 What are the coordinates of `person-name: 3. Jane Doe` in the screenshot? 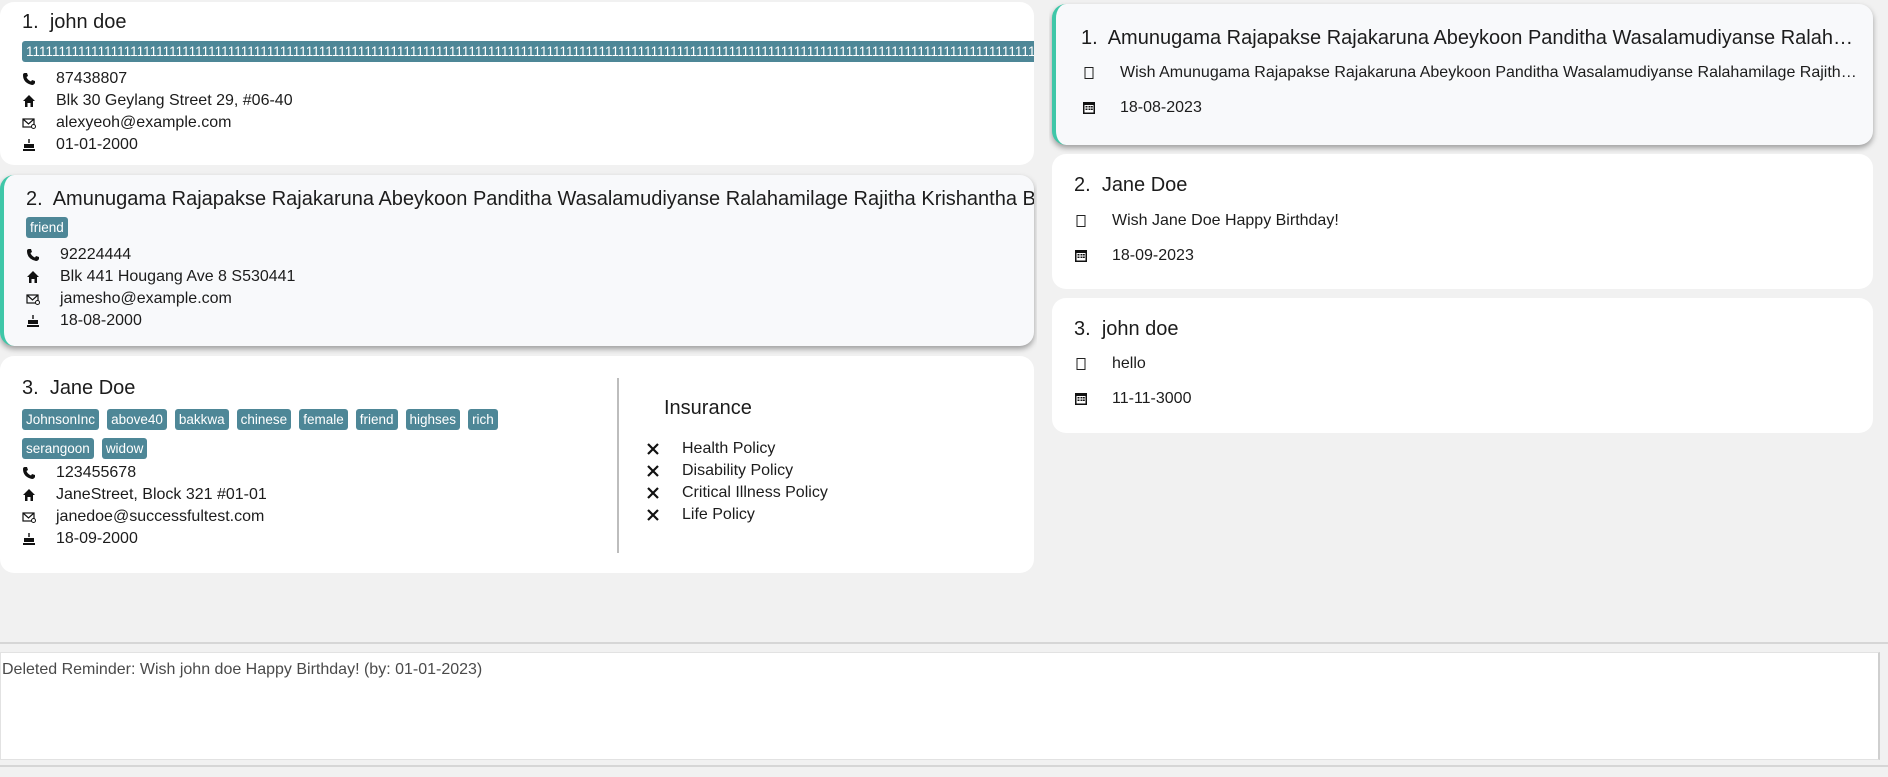 It's located at (79, 388).